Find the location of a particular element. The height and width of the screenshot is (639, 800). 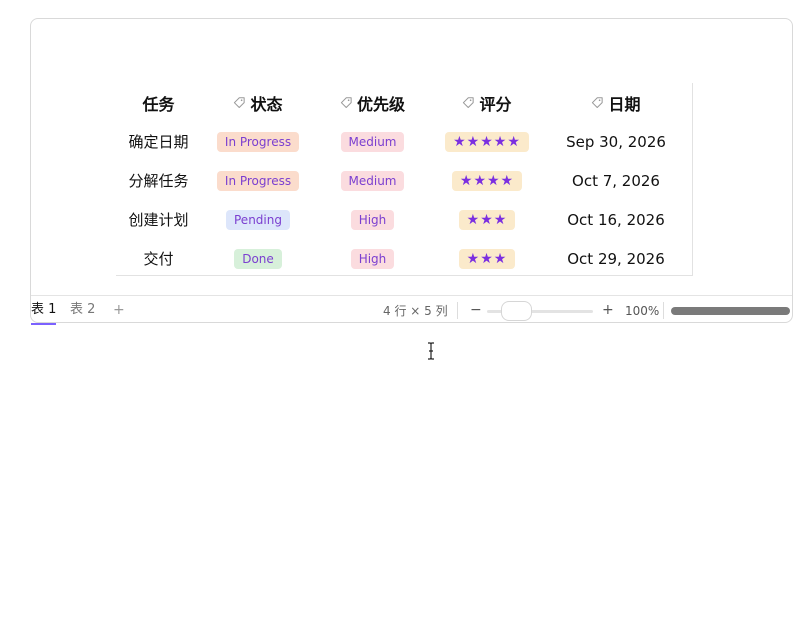

header-date: 日期 is located at coordinates (616, 102).